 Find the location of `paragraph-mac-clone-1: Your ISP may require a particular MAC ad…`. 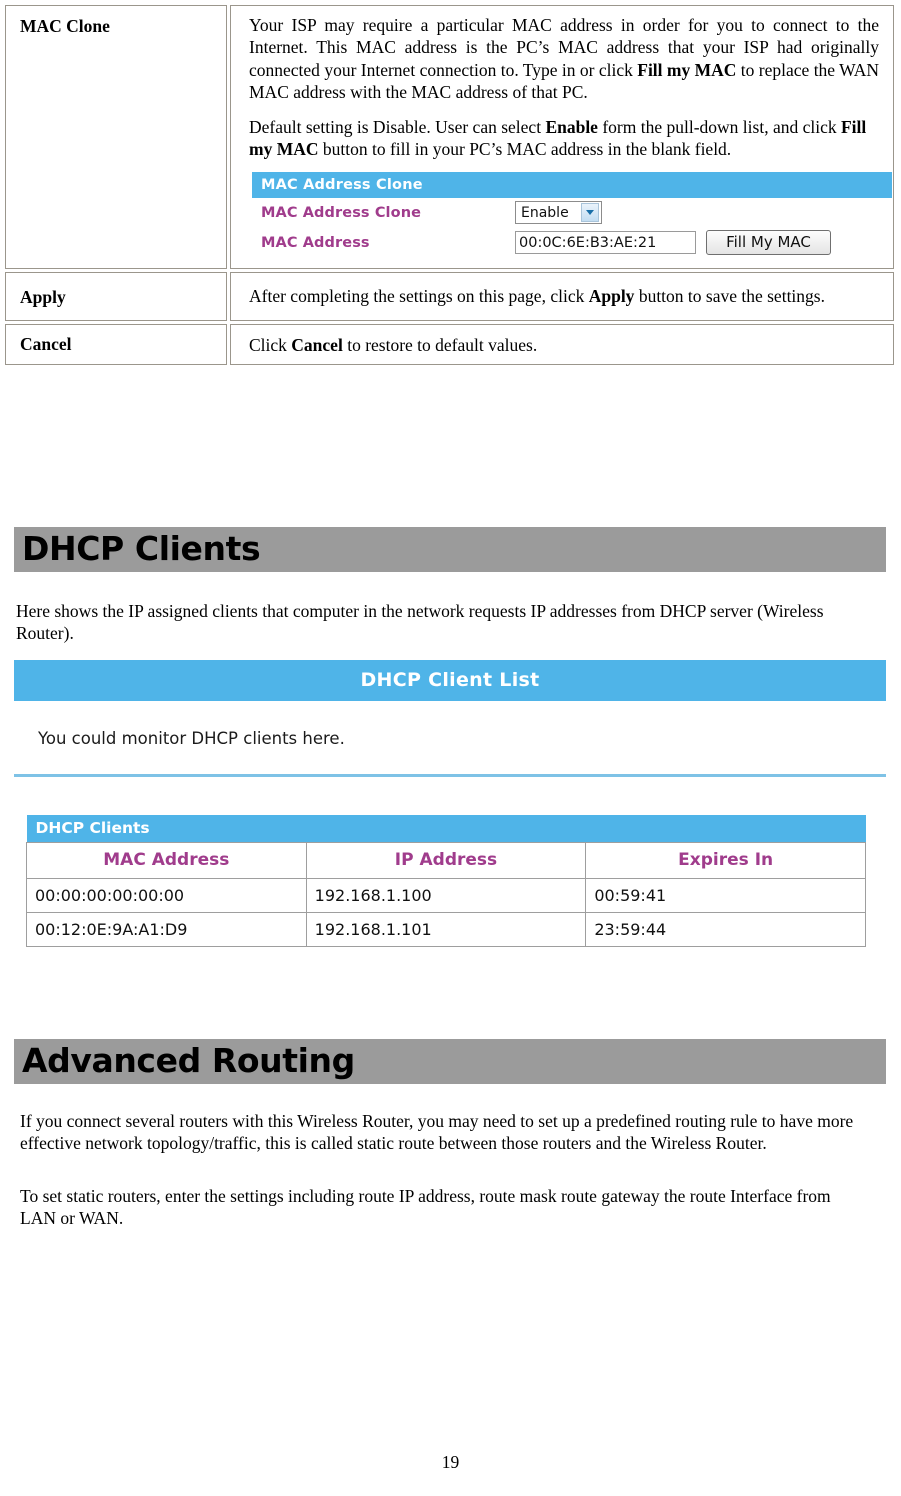

paragraph-mac-clone-1: Your ISP may require a particular MAC ad… is located at coordinates (564, 59).